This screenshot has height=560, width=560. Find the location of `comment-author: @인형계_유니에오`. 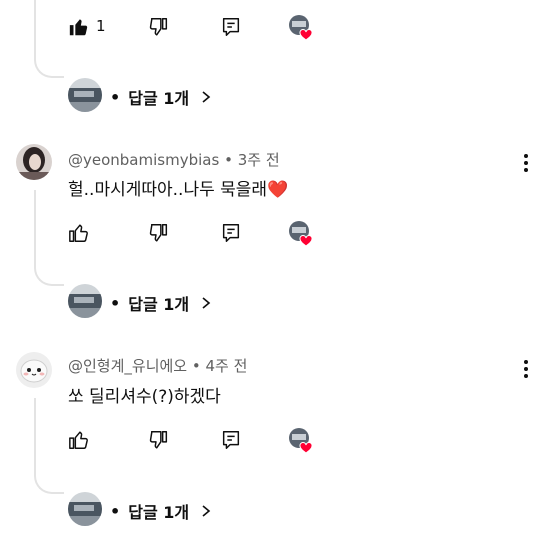

comment-author: @인형계_유니에오 is located at coordinates (127, 366).